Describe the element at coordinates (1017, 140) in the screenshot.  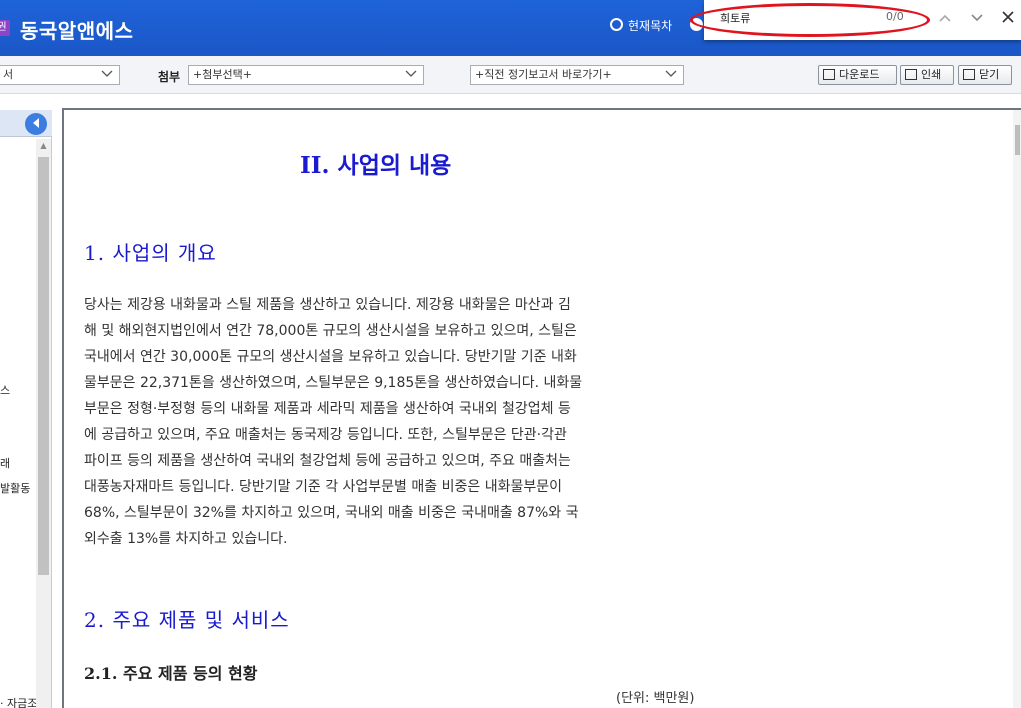
I see `document-scroll-thumb` at that location.